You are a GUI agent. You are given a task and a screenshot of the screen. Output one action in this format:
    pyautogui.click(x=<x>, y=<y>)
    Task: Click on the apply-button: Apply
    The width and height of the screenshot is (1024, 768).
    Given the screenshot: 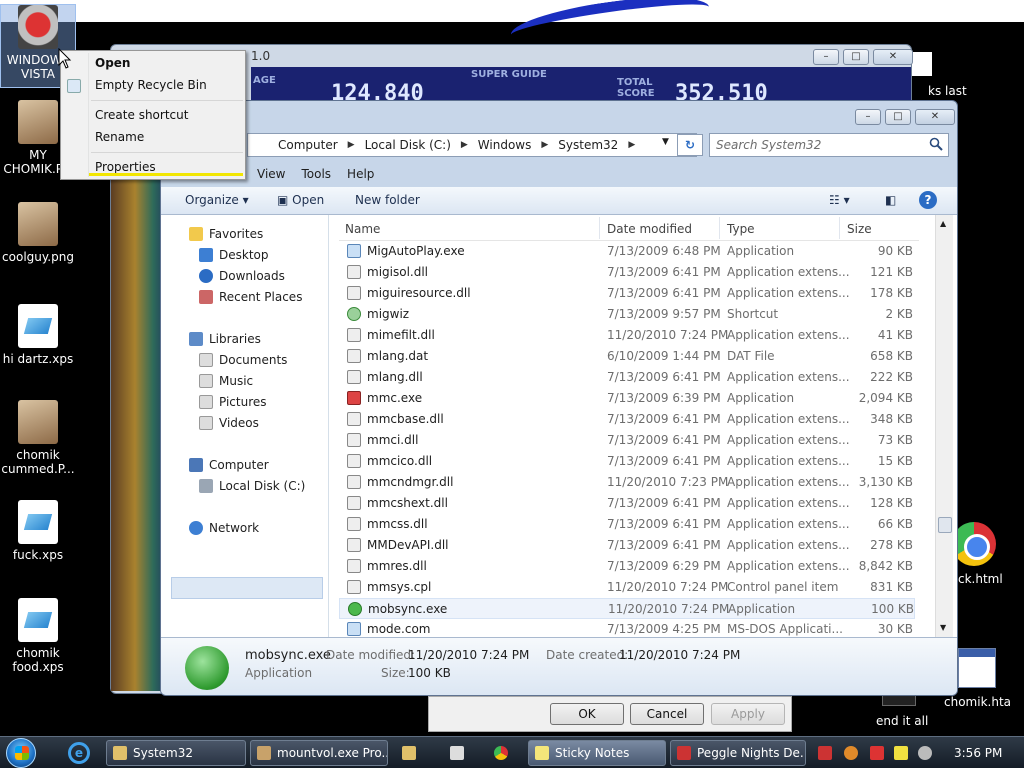 What is the action you would take?
    pyautogui.click(x=748, y=714)
    